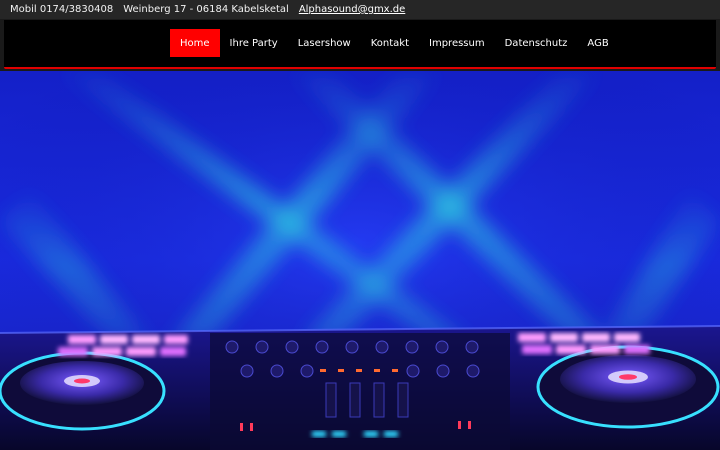 The image size is (720, 450). I want to click on address: Weinberg 17 - 06184 Kabelsketal, so click(206, 9).